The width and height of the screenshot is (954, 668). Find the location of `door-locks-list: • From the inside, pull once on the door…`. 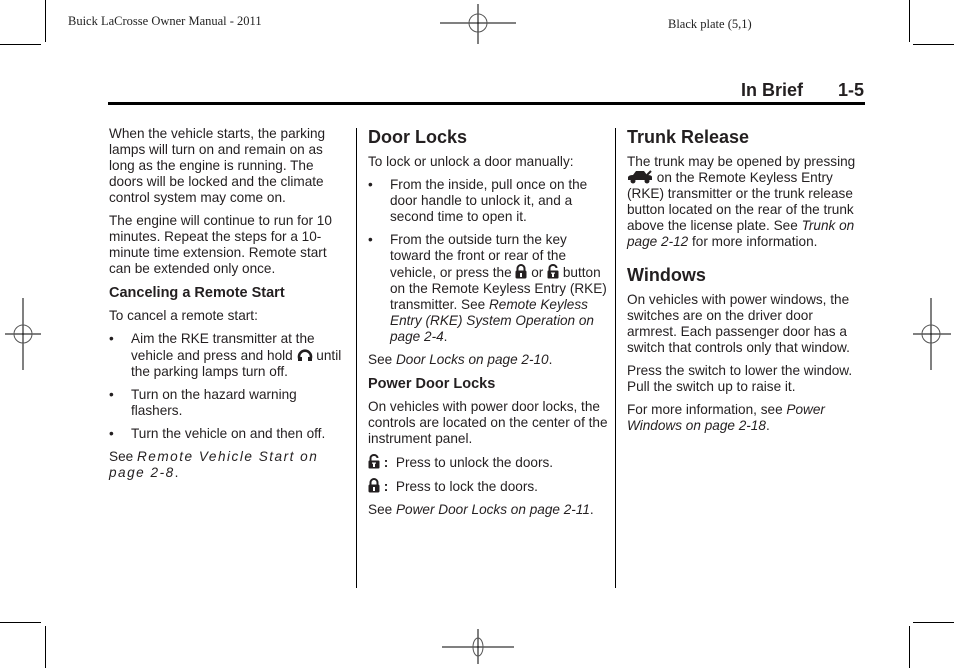

door-locks-list: • From the inside, pull once on the door… is located at coordinates (488, 261).